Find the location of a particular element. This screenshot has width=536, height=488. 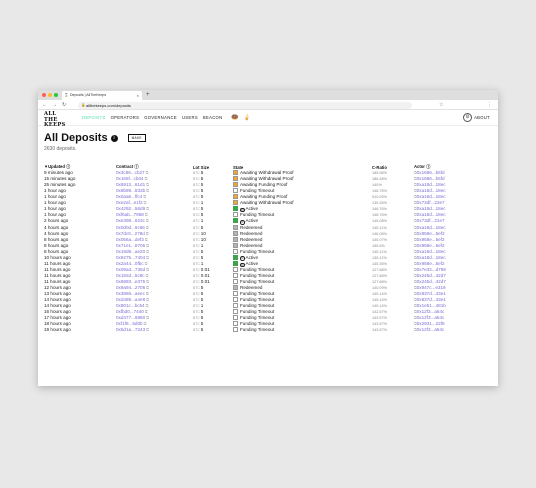

cell-actor: ⧉0x12f3...a54c is located at coordinates (451, 330).